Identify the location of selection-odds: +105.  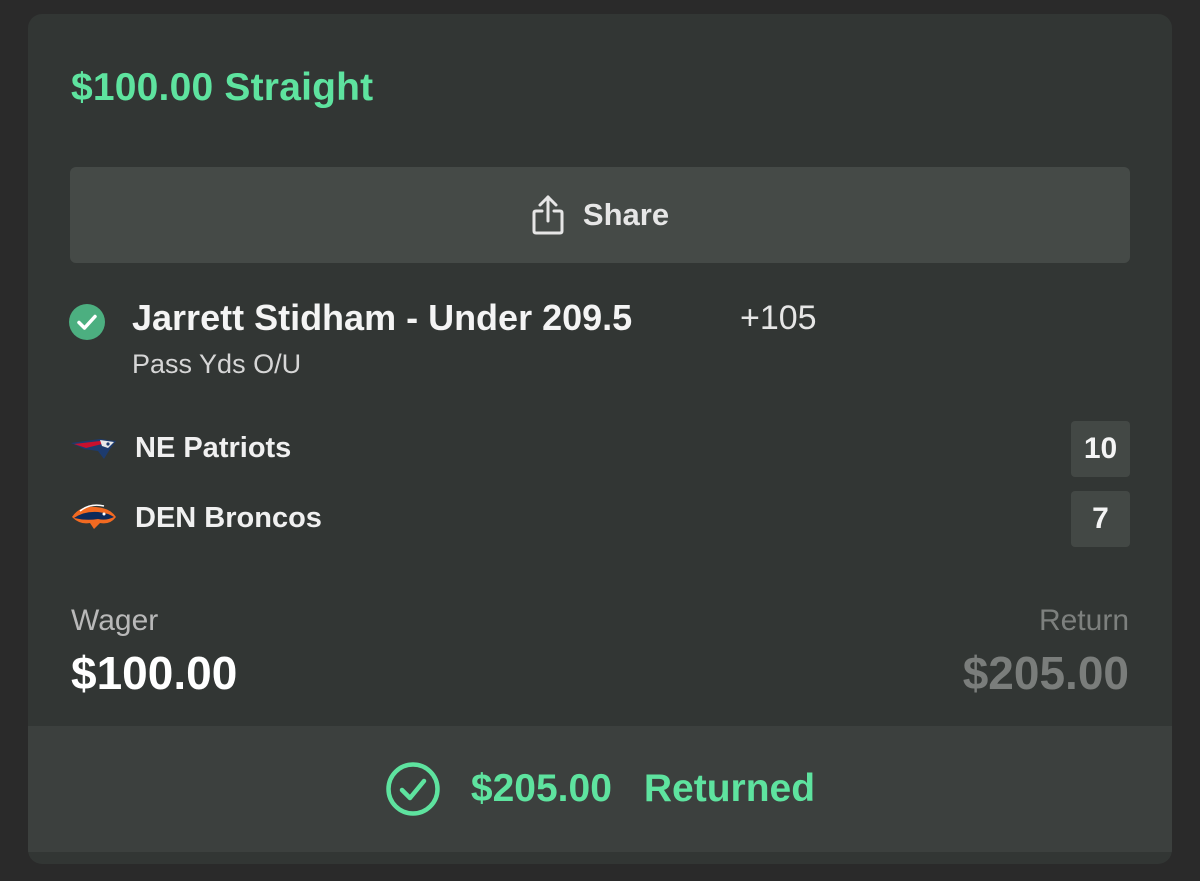
(778, 318).